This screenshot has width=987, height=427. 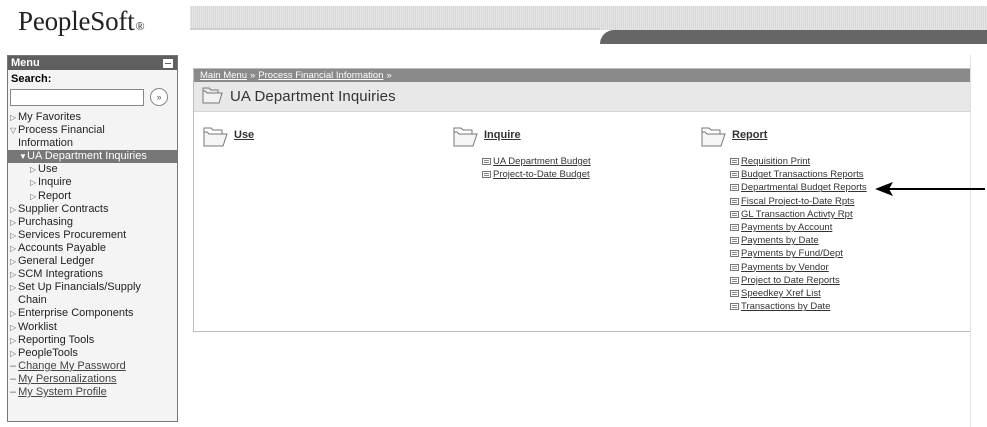 I want to click on report-folder-link: Report, so click(x=749, y=135).